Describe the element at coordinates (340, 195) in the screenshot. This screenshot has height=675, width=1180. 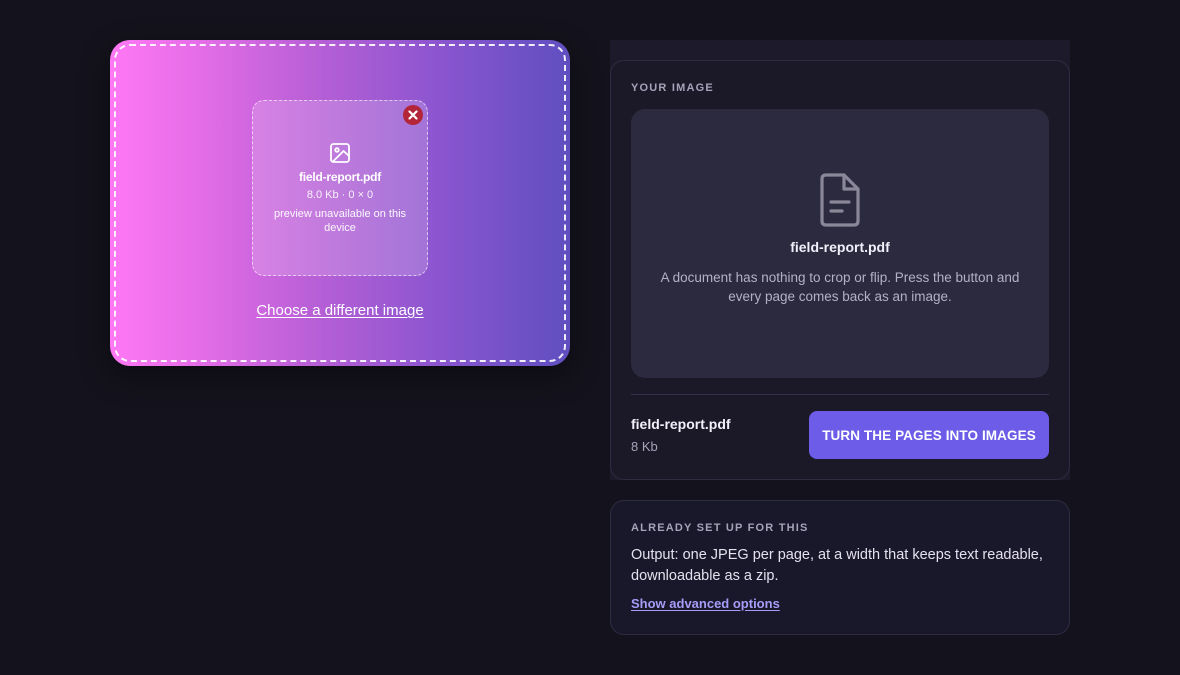
I see `preview-file-meta: 8.0 Kb · 0 × 0` at that location.